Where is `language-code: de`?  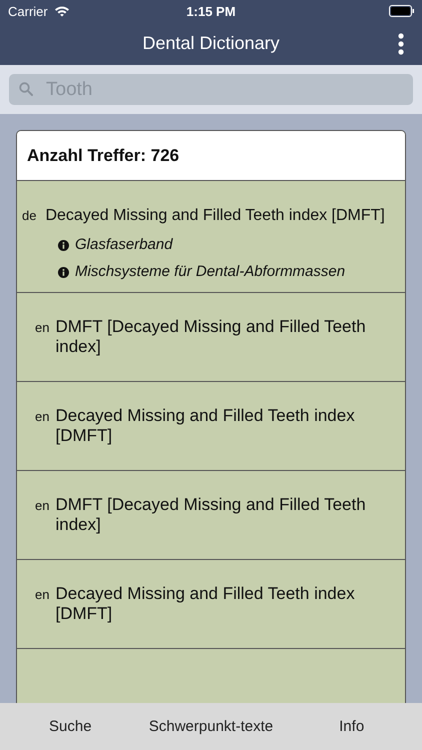 language-code: de is located at coordinates (29, 216).